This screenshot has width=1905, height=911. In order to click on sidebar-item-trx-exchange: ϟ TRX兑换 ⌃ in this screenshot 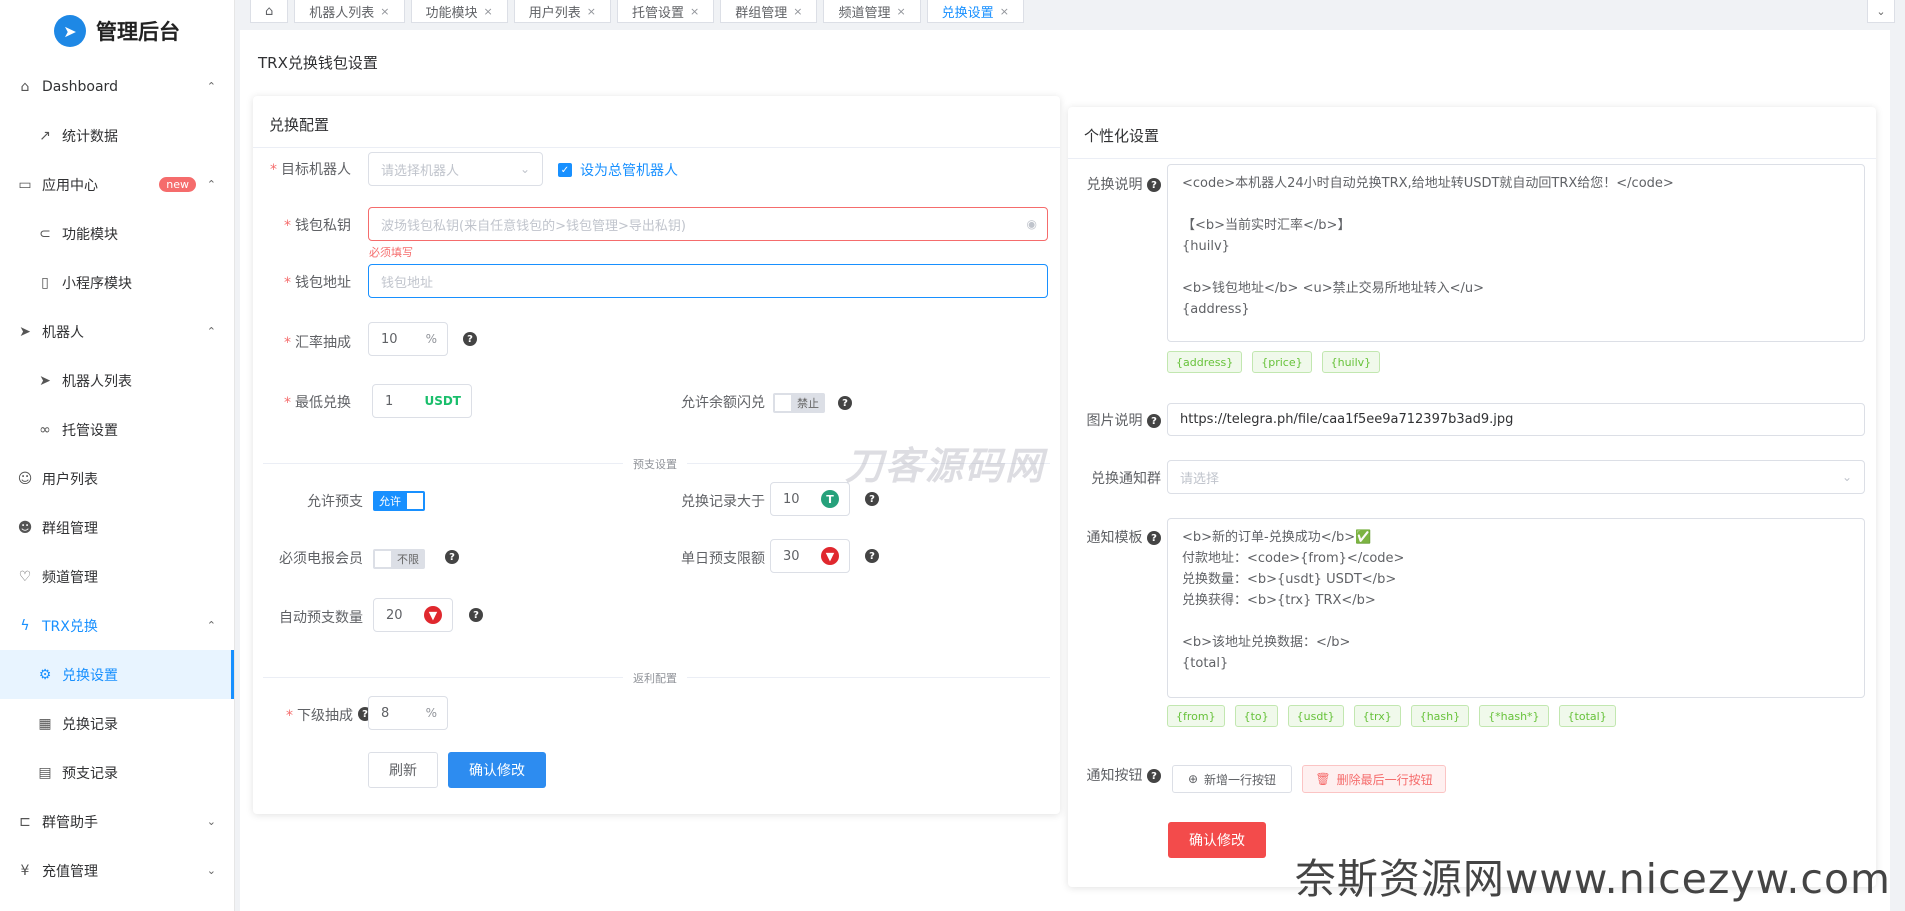, I will do `click(117, 625)`.